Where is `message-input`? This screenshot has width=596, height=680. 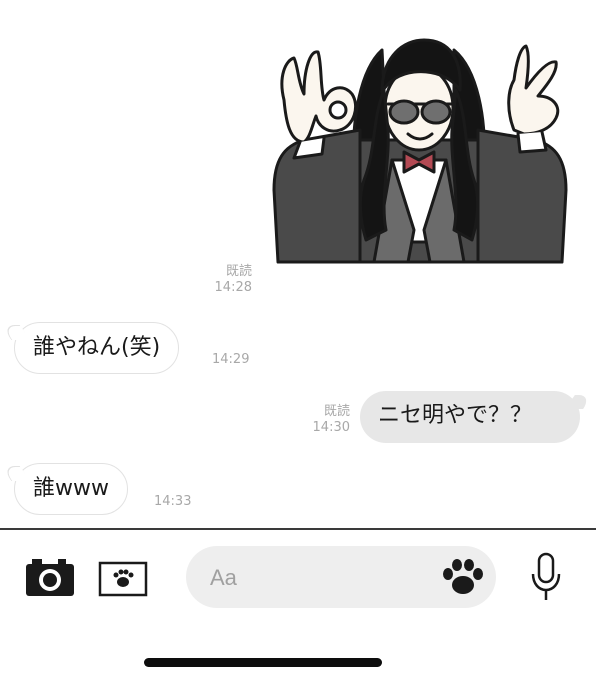
message-input is located at coordinates (320, 578).